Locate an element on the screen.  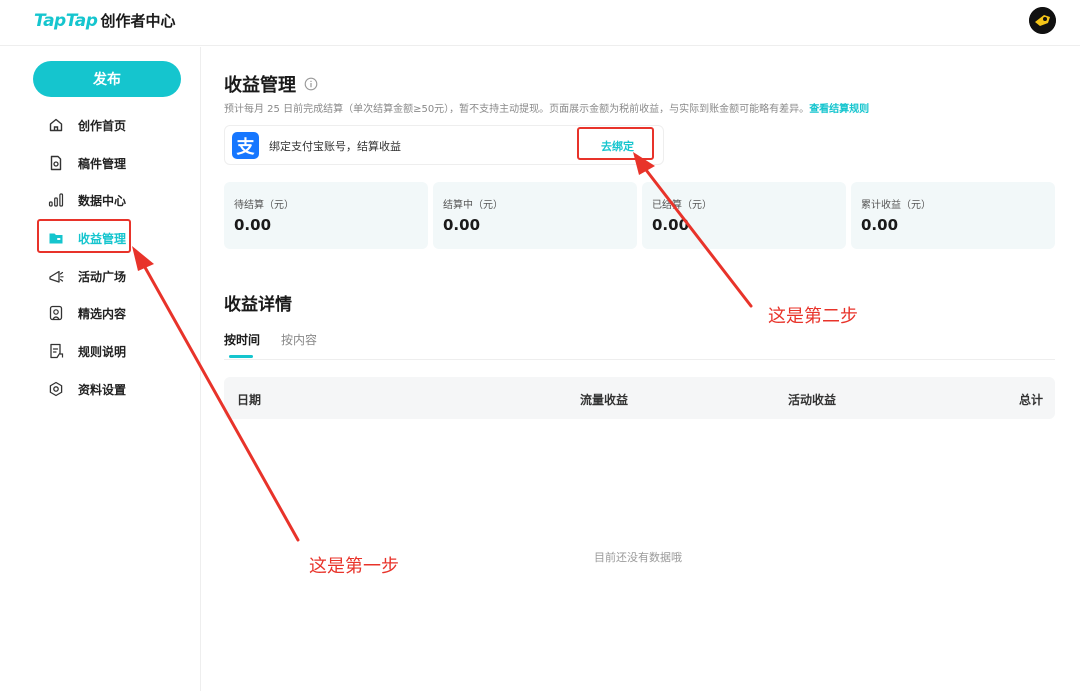
sidebar-item-label: 活动广场 is located at coordinates (102, 276).